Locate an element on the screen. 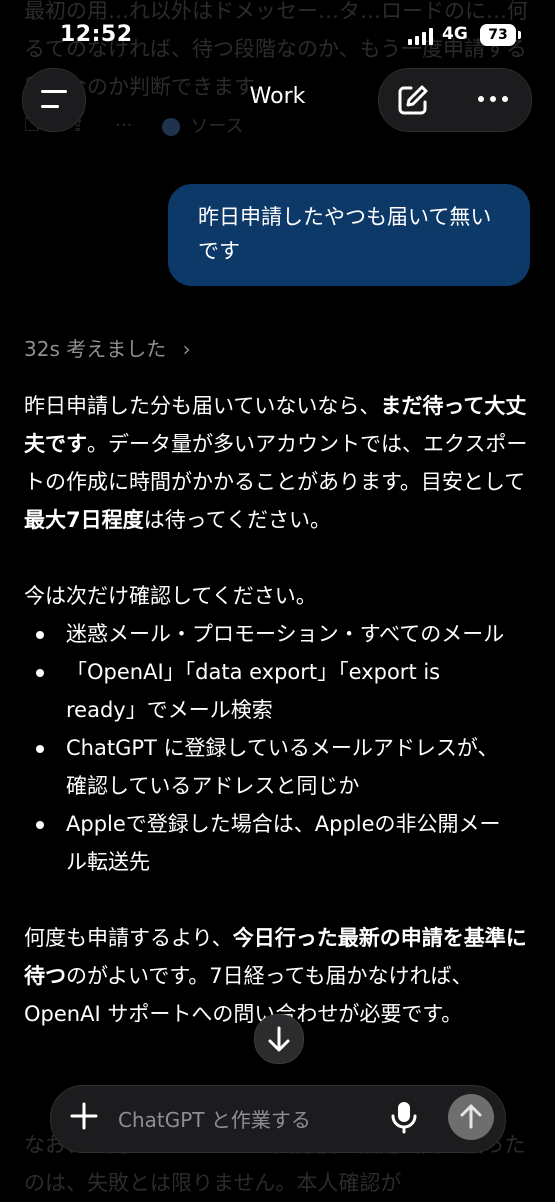 Image resolution: width=555 pixels, height=1202 pixels. arrow-down-icon is located at coordinates (279, 1039).